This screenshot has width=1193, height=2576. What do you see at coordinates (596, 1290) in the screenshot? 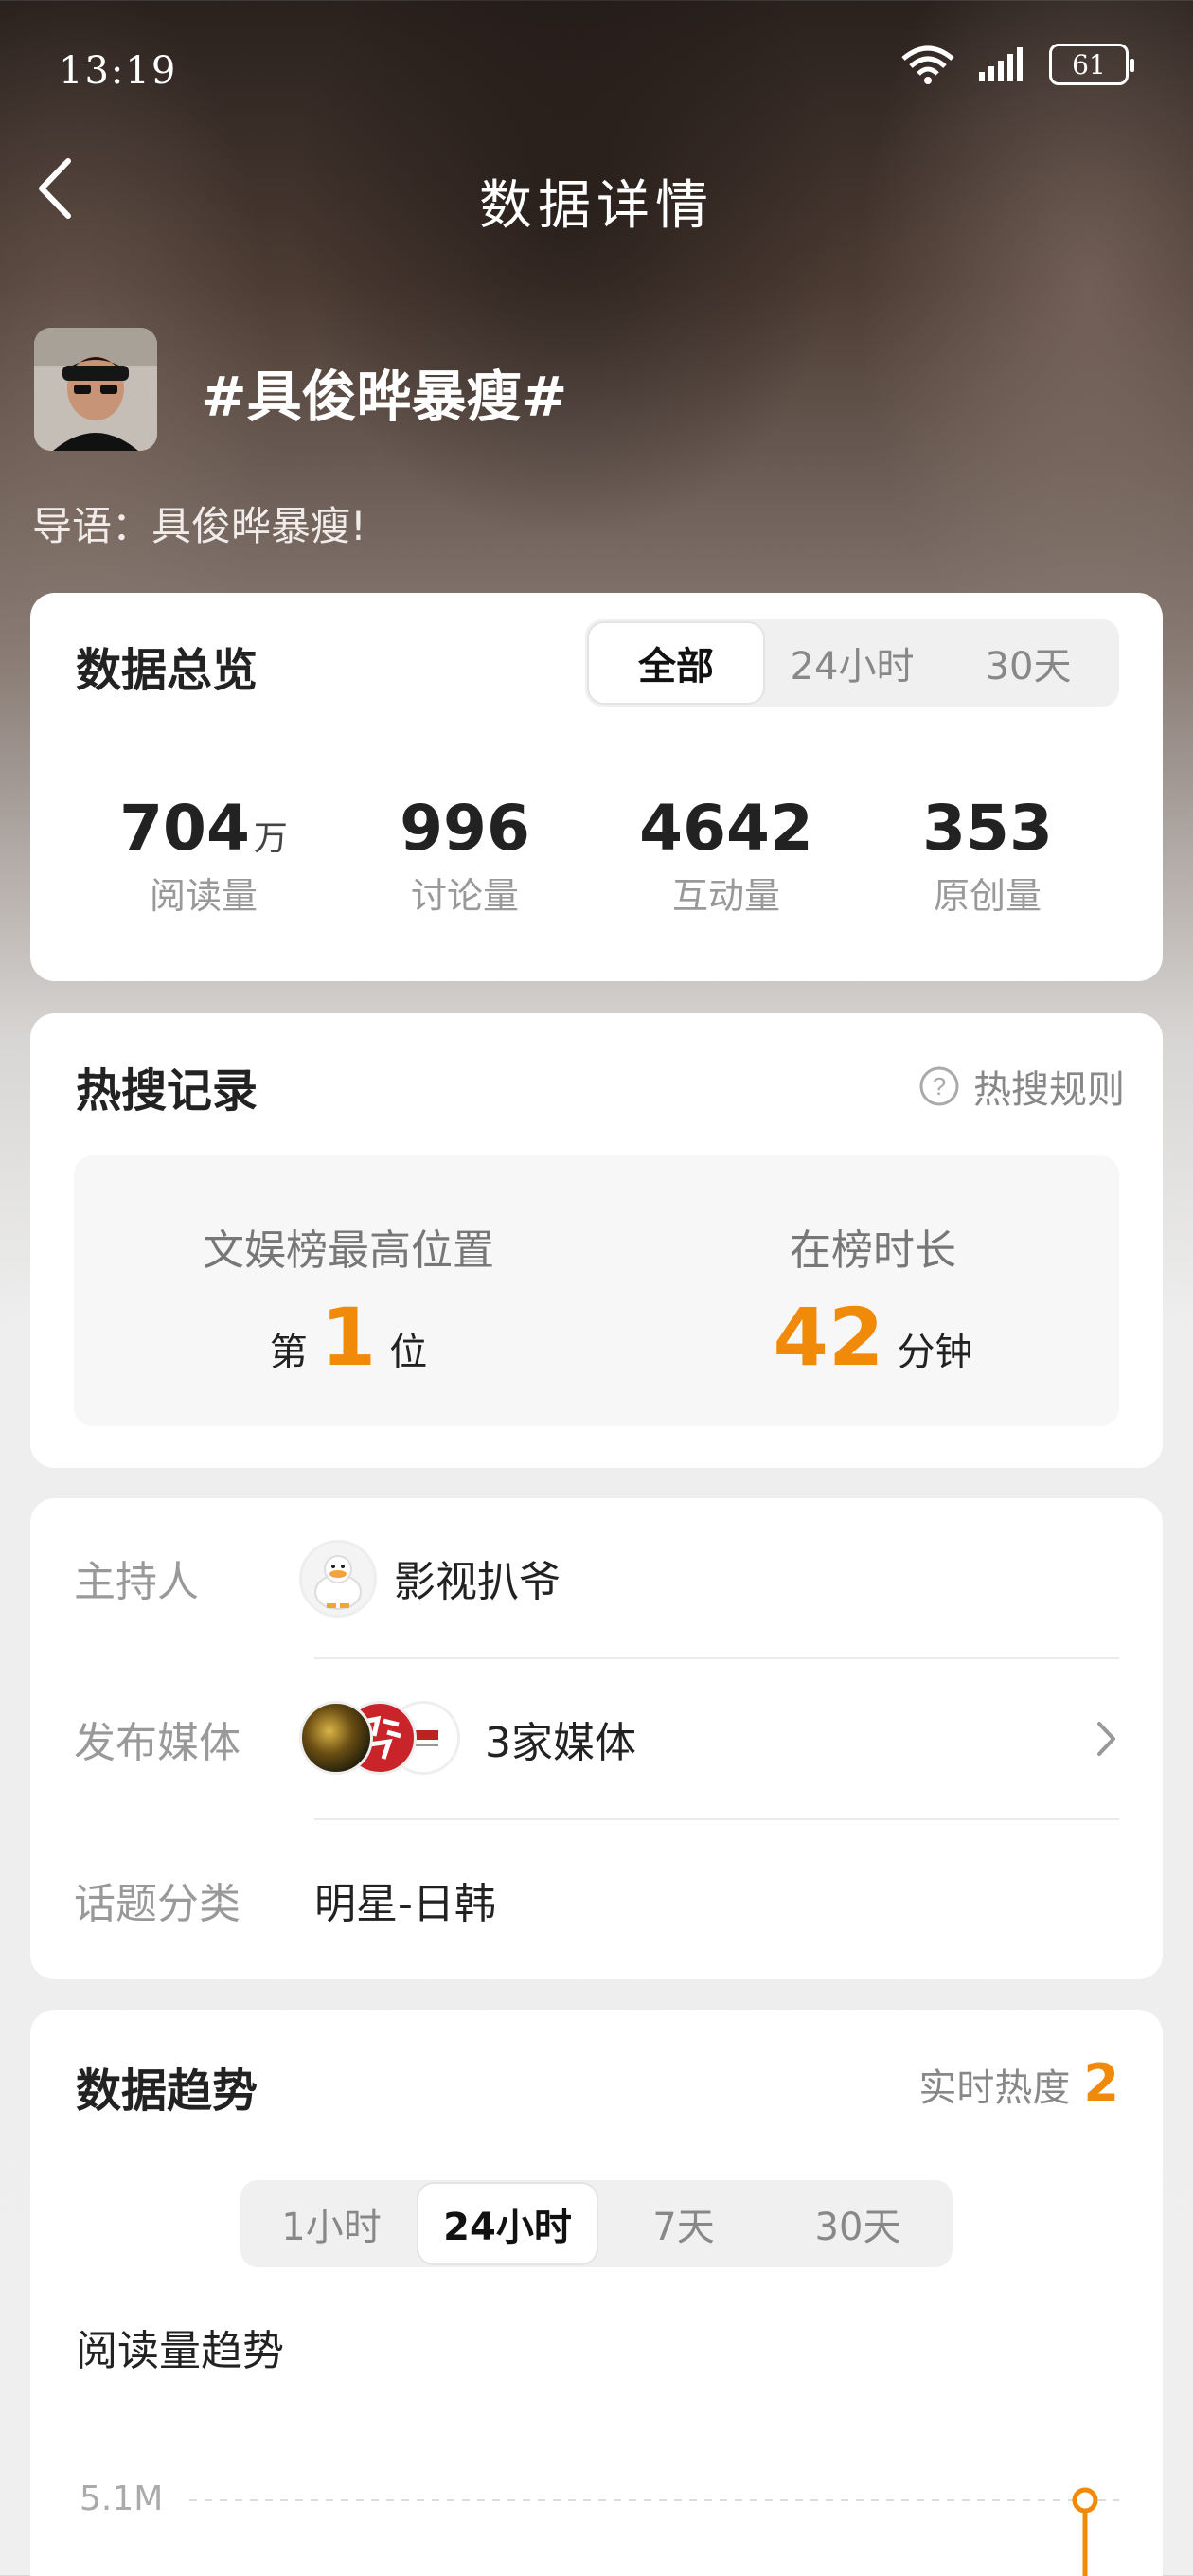
I see `hot-stats-box: 文娱榜最高位置 第 1 位 在榜时长 42 分钟` at bounding box center [596, 1290].